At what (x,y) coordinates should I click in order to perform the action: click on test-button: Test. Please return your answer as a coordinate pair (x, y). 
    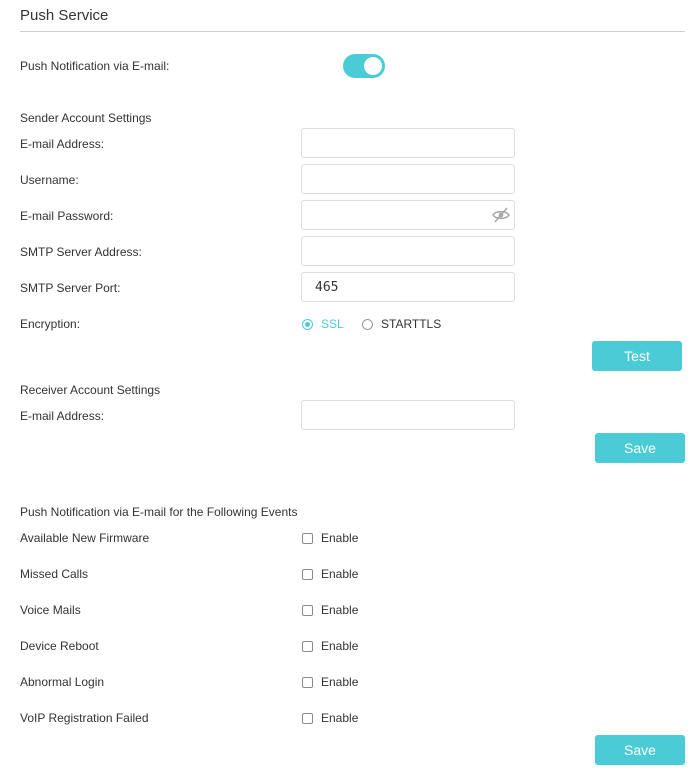
    Looking at the image, I should click on (637, 356).